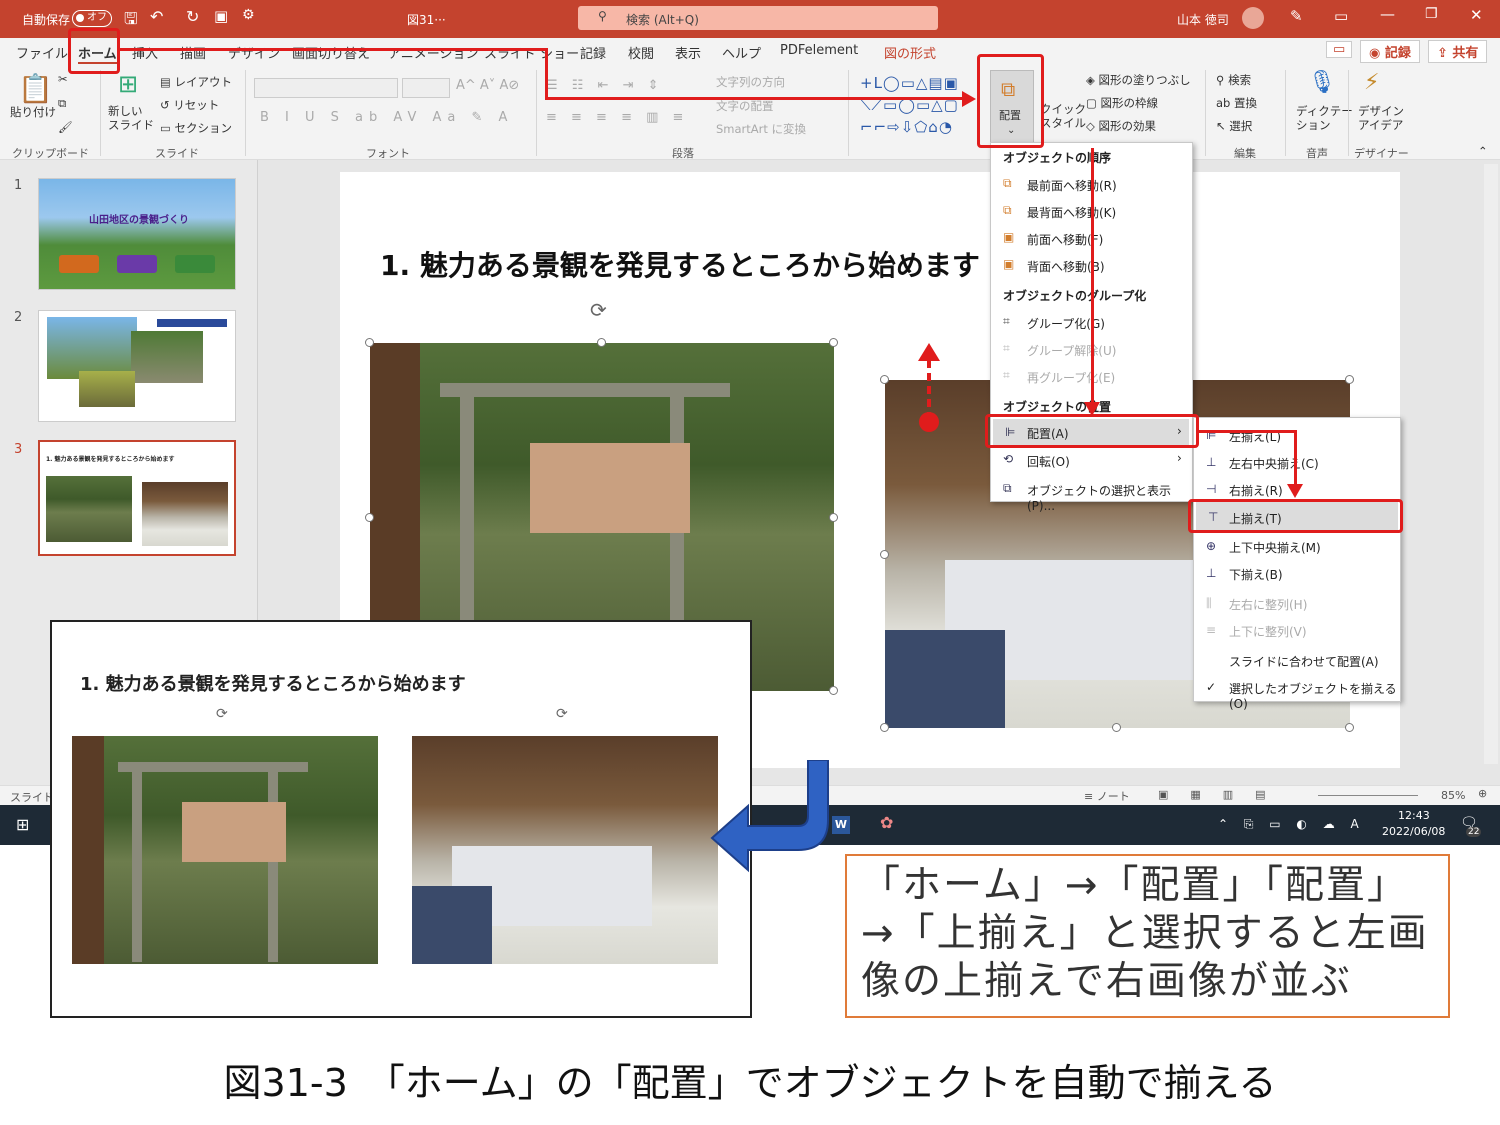  I want to click on fit-slide-icon: ⊕, so click(1482, 793).